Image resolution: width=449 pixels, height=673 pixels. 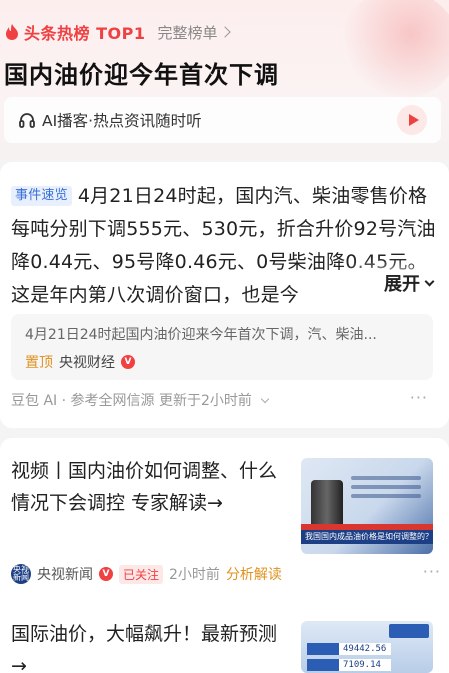 What do you see at coordinates (141, 75) in the screenshot?
I see `page-title: 国内油价迎今年首次下调` at bounding box center [141, 75].